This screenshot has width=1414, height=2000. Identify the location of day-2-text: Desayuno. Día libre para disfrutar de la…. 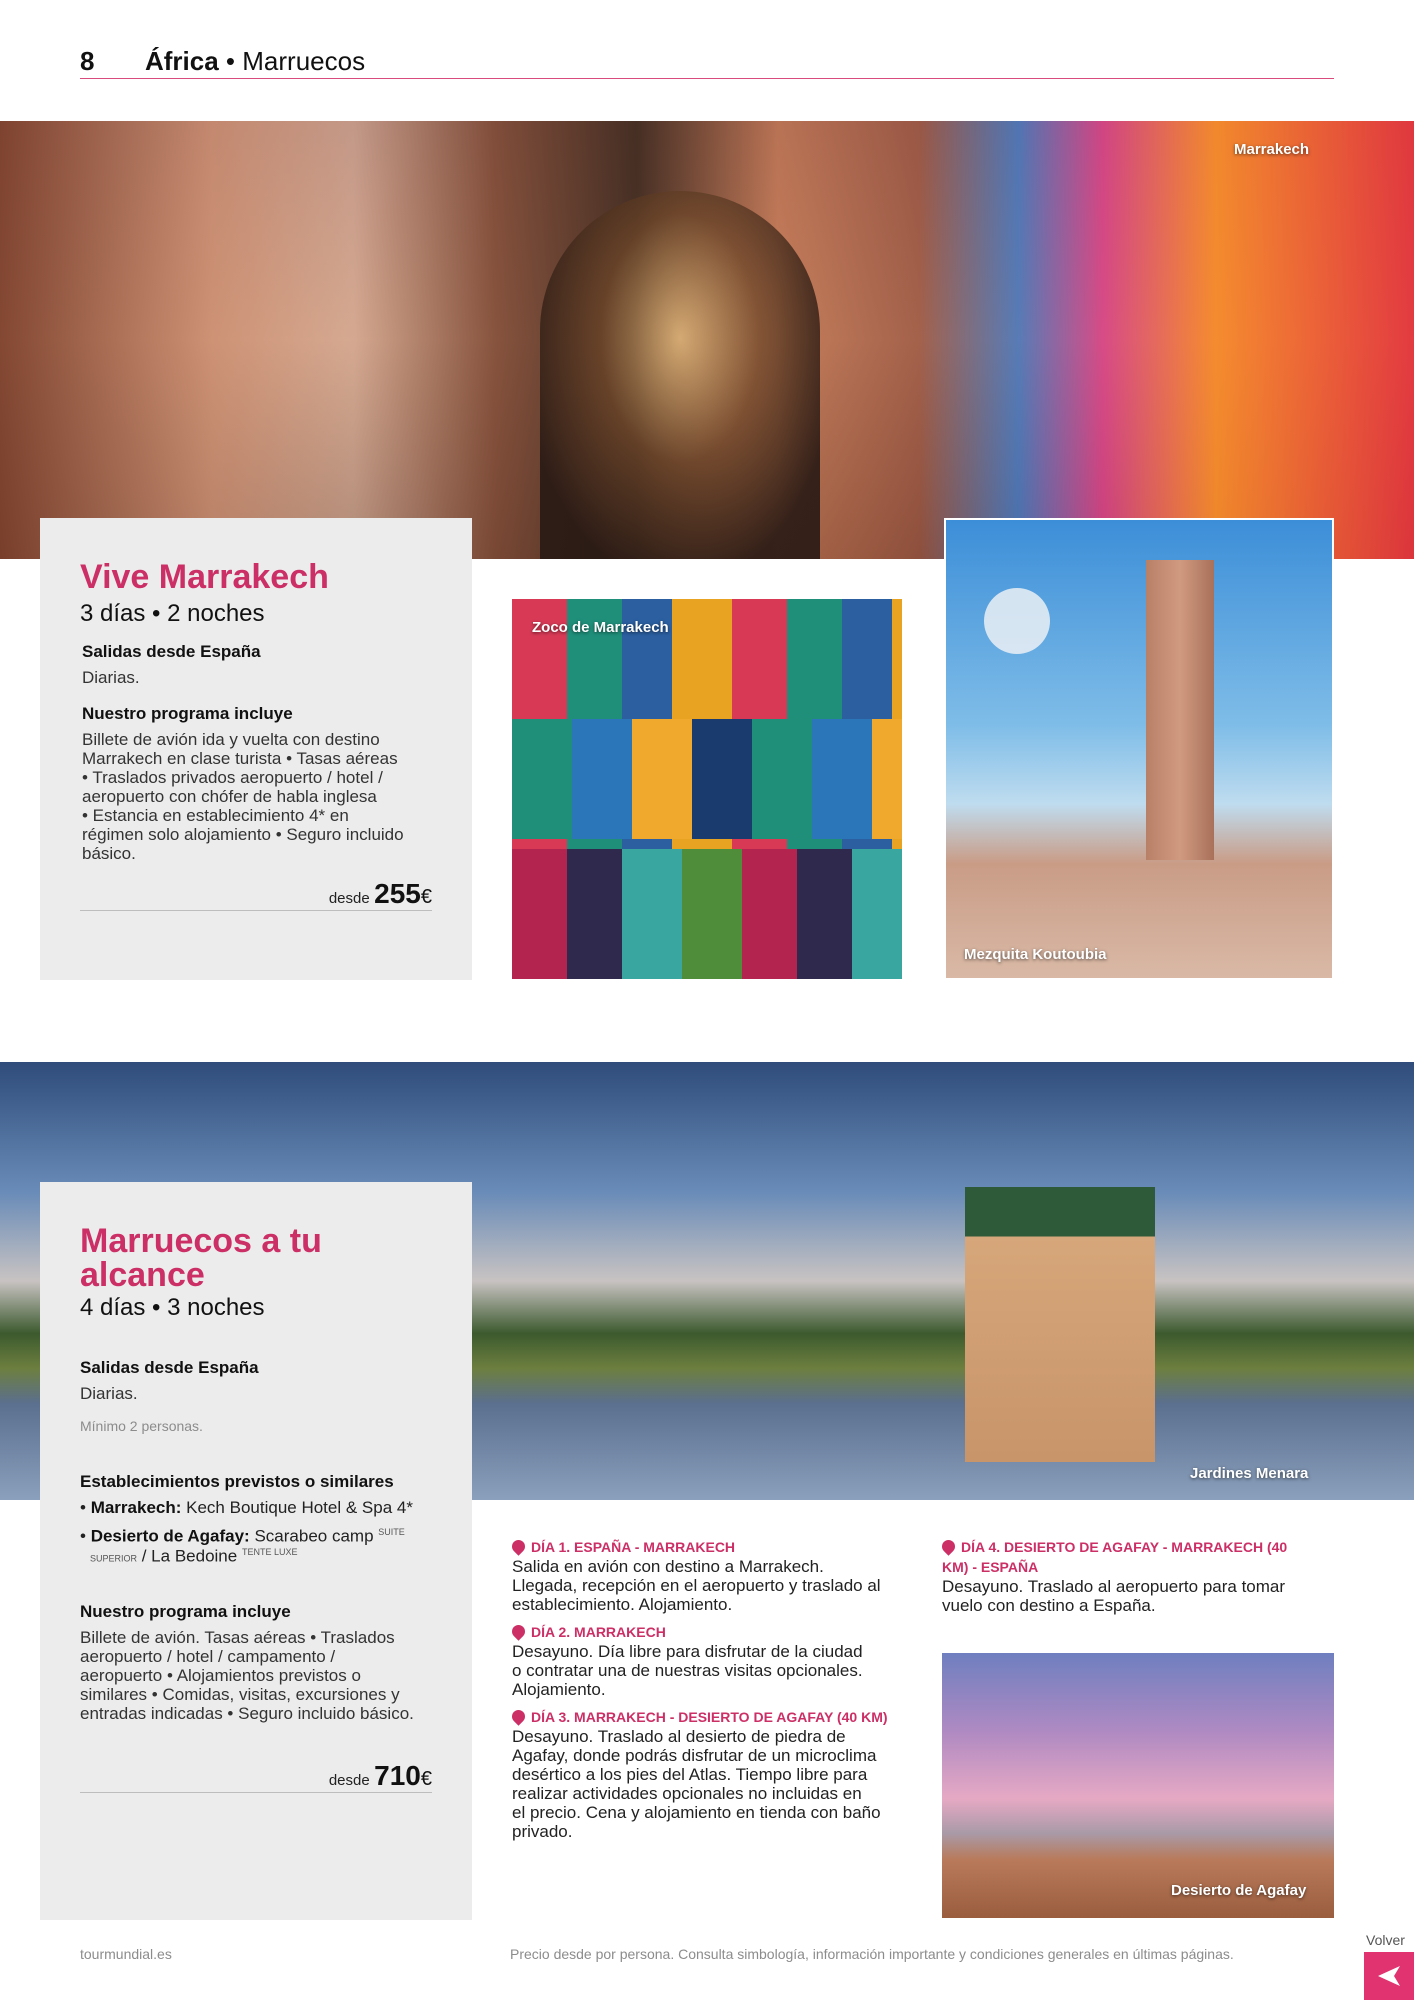
(708, 1670).